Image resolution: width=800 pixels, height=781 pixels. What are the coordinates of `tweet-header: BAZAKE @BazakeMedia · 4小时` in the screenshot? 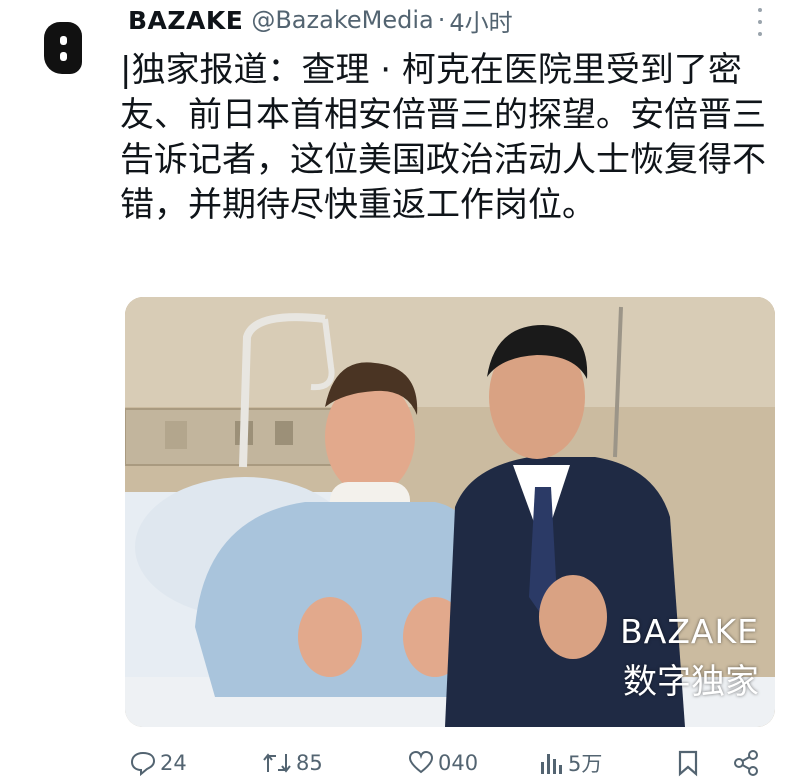 It's located at (320, 20).